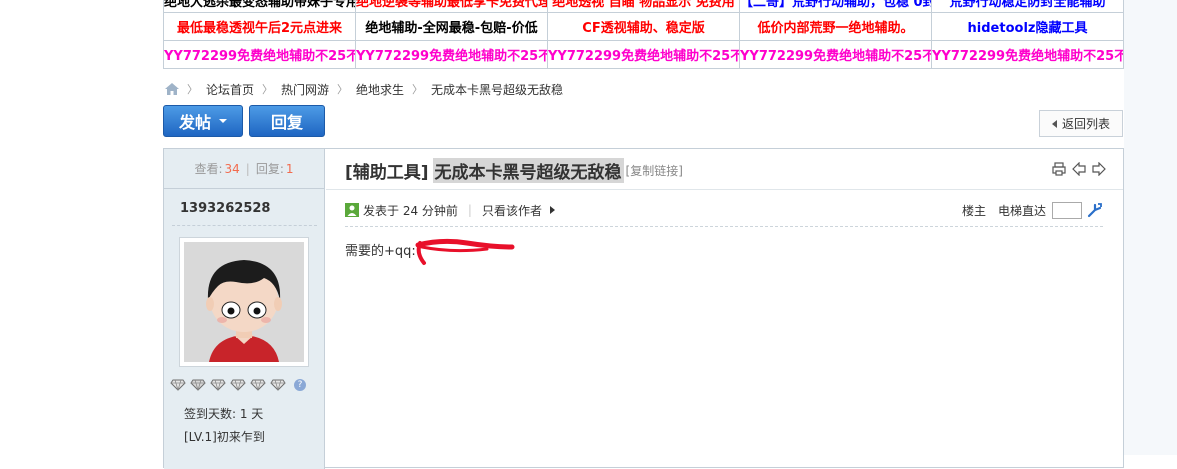 Image resolution: width=1177 pixels, height=469 pixels. I want to click on arrow-left-icon, so click(1054, 123).